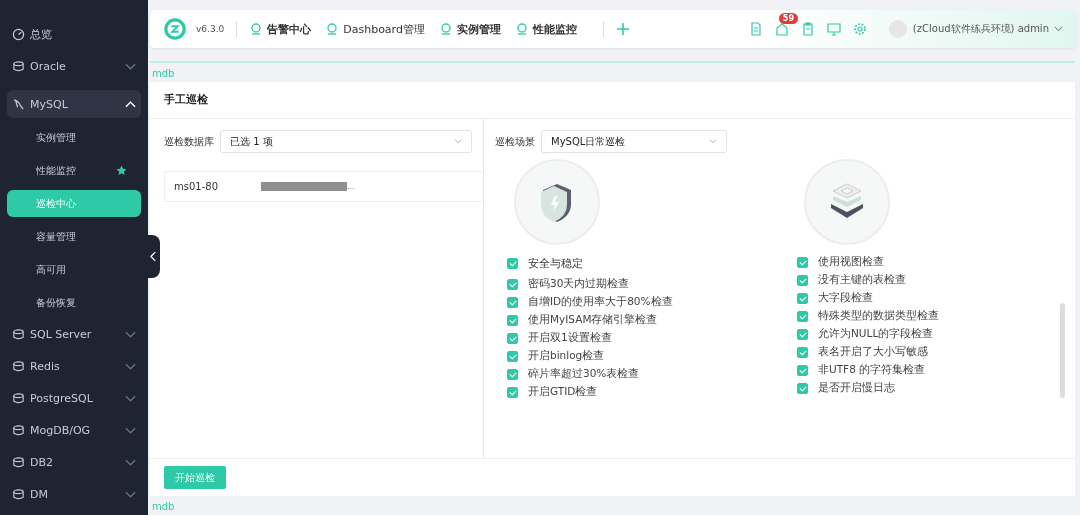 The image size is (1080, 515). Describe the element at coordinates (74, 137) in the screenshot. I see `submenu-item: 实例管理` at that location.